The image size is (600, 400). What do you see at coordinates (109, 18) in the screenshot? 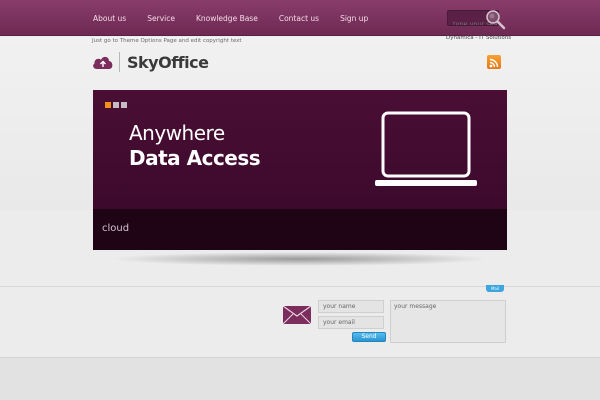
I see `nav-about-us: About us` at bounding box center [109, 18].